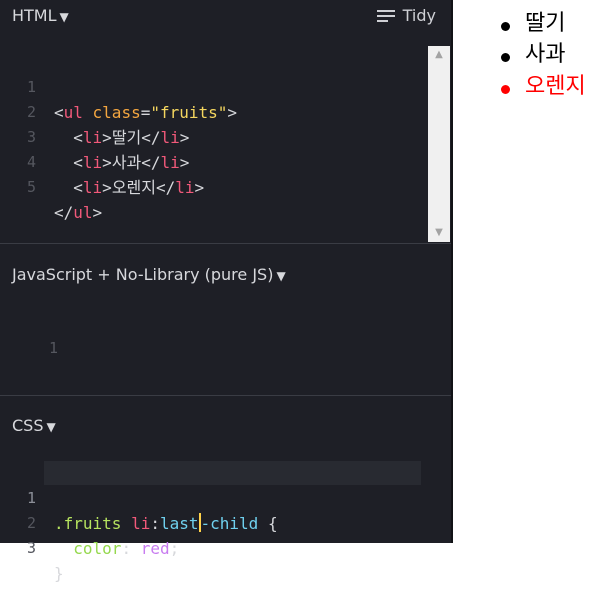 Image resolution: width=605 pixels, height=611 pixels. What do you see at coordinates (38, 334) in the screenshot?
I see `code-line: 1` at bounding box center [38, 334].